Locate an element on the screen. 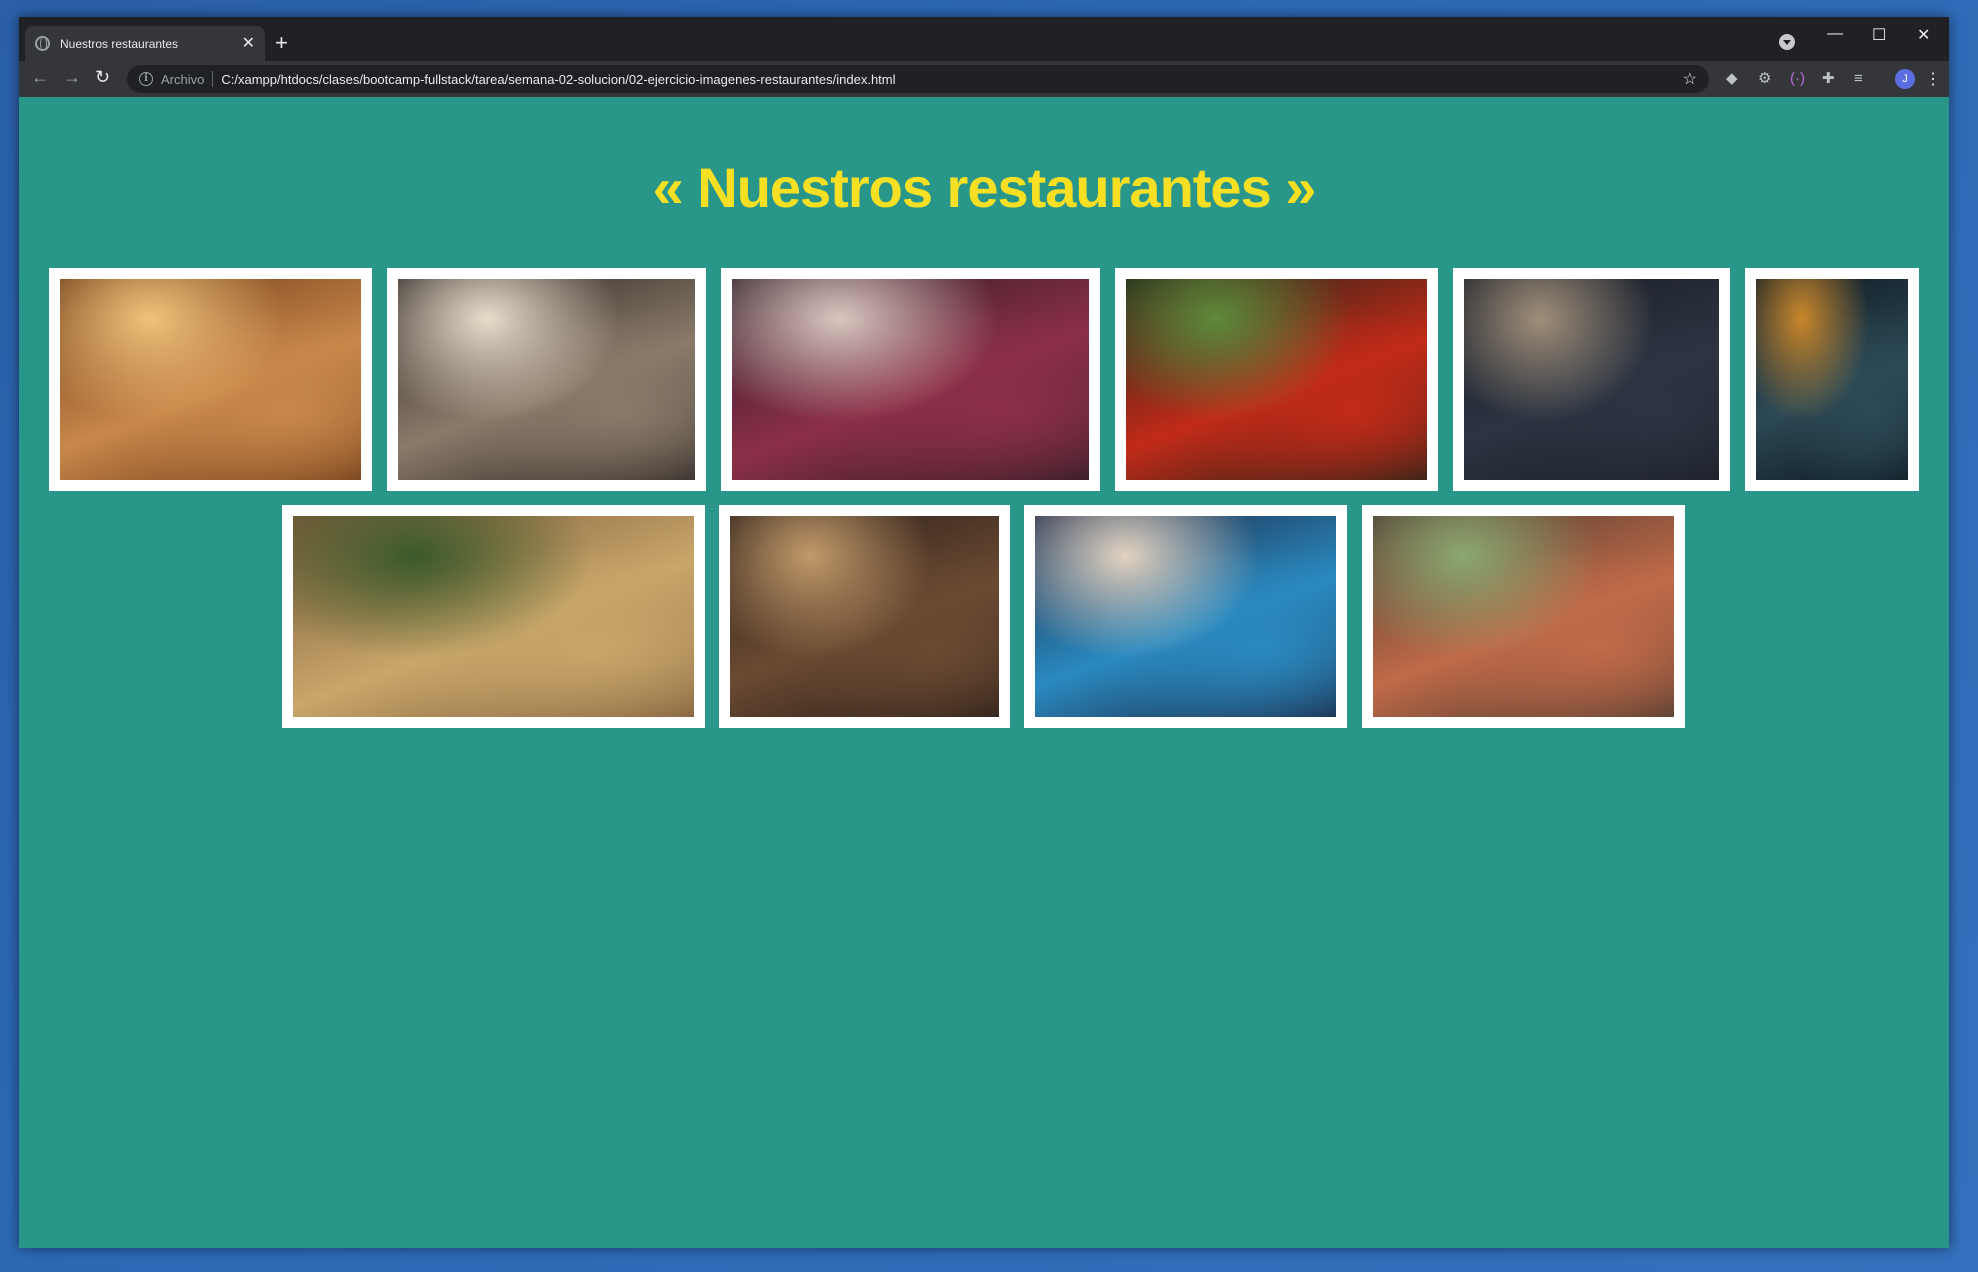 The image size is (1978, 1272). tab-title: Nuestros restaurantes is located at coordinates (119, 43).